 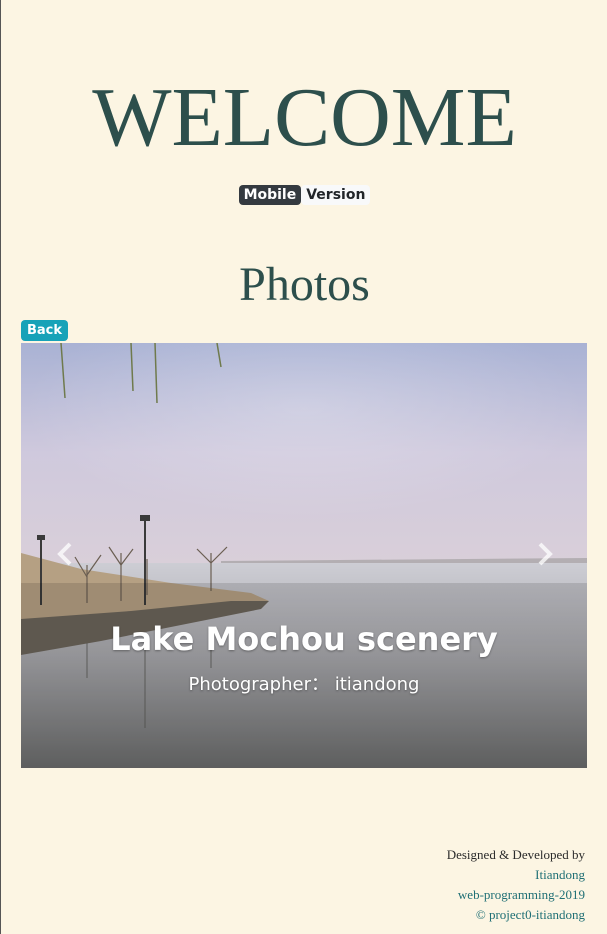 What do you see at coordinates (516, 875) in the screenshot?
I see `footer-author-link: Itiandong` at bounding box center [516, 875].